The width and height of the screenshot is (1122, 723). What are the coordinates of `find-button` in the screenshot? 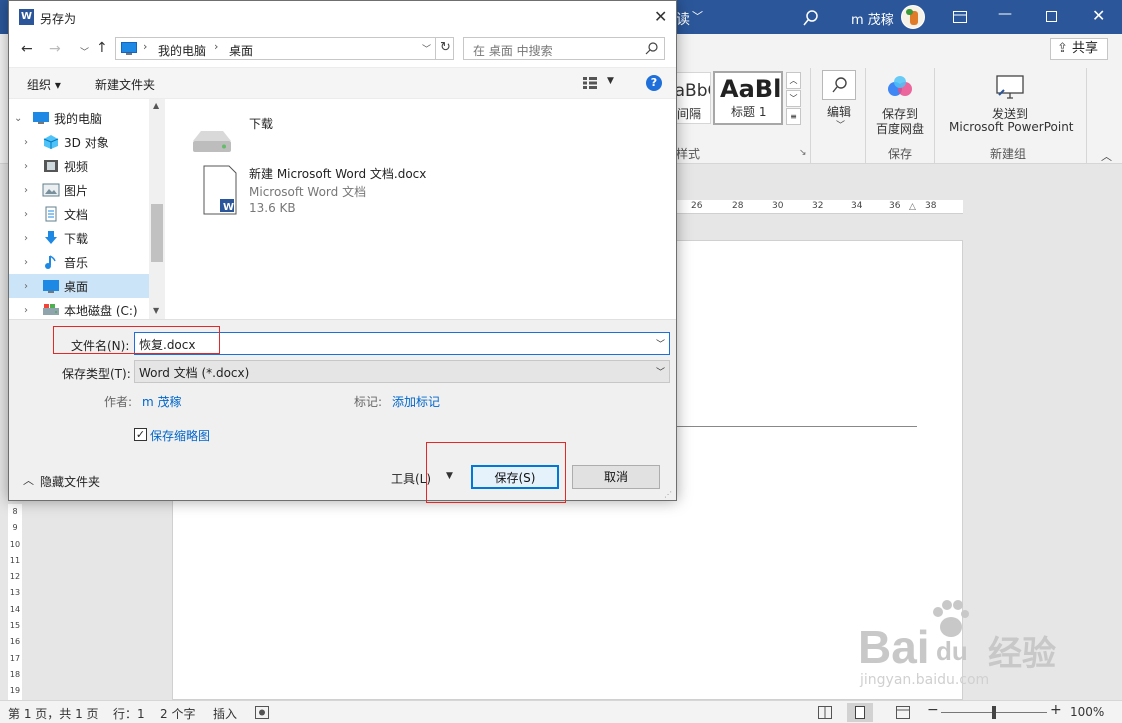 It's located at (839, 85).